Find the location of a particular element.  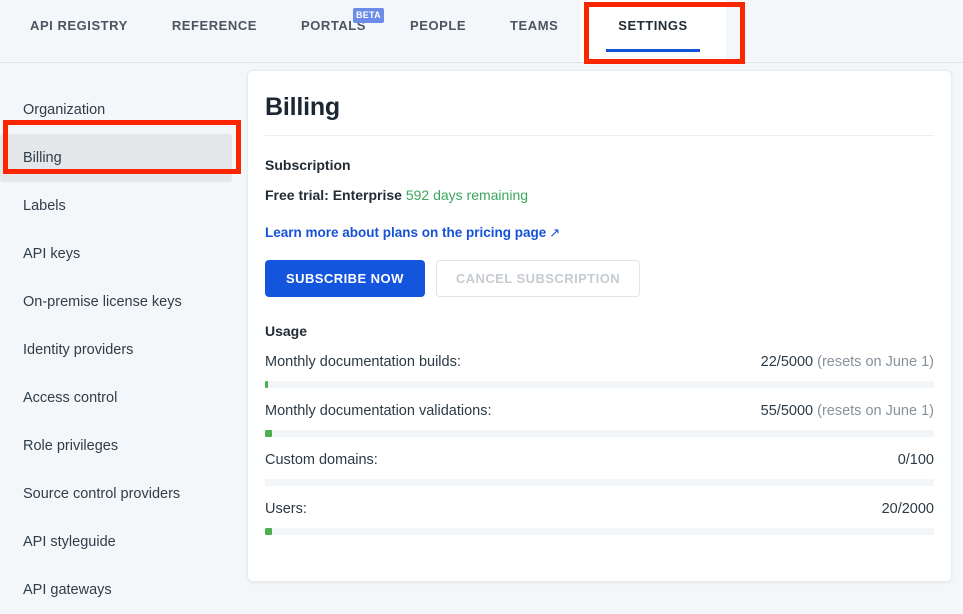

sidebar-item-label: API keys is located at coordinates (52, 254).